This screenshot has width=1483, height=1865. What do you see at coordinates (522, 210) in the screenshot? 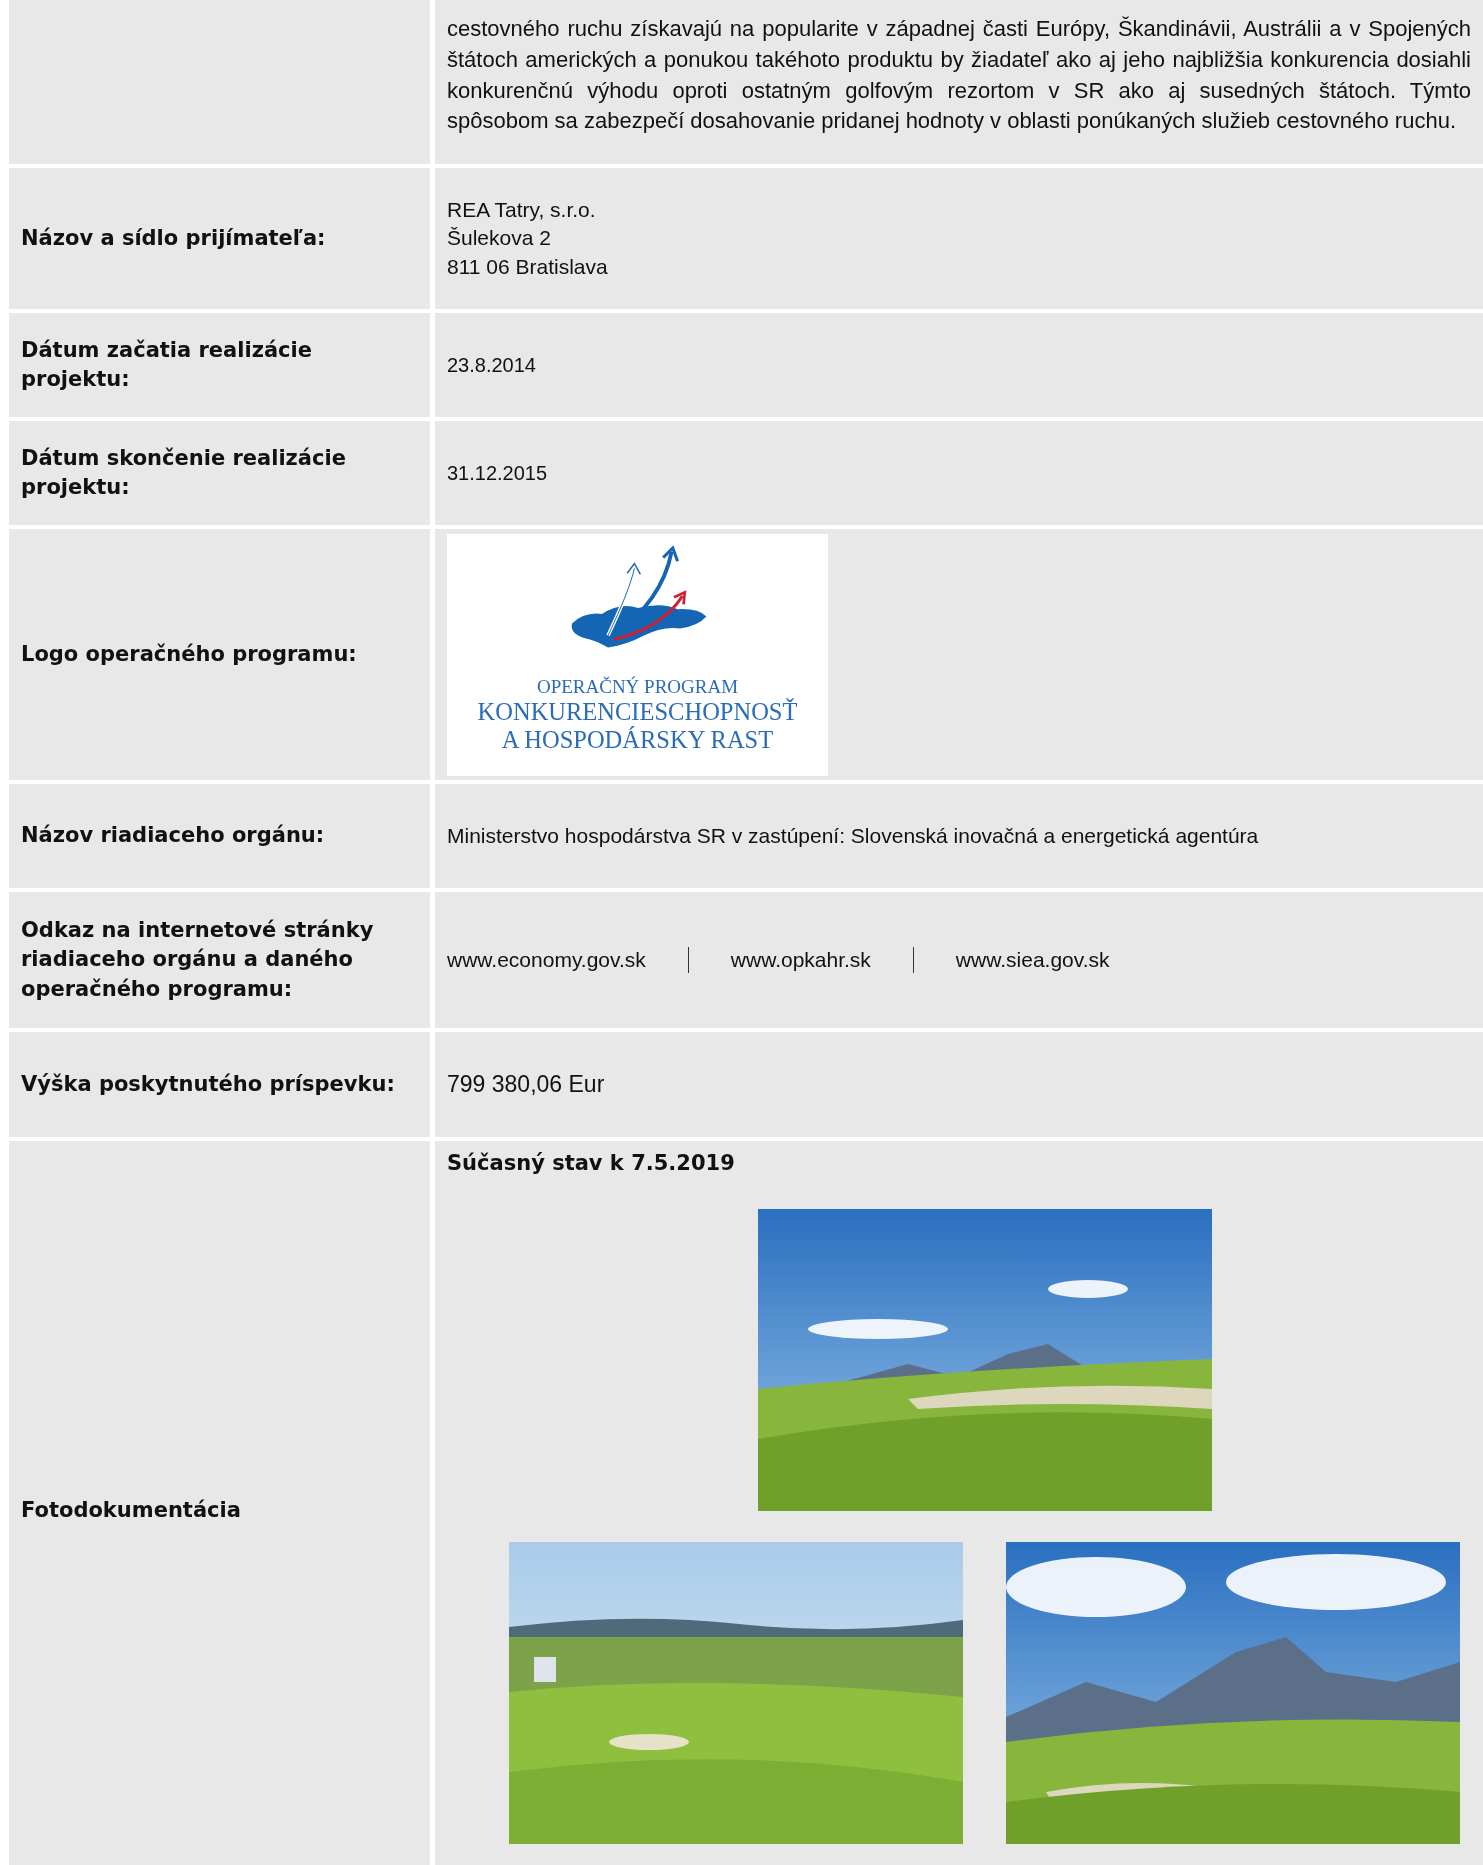
I see `address-line: REA Tatry, s.r.o.` at bounding box center [522, 210].